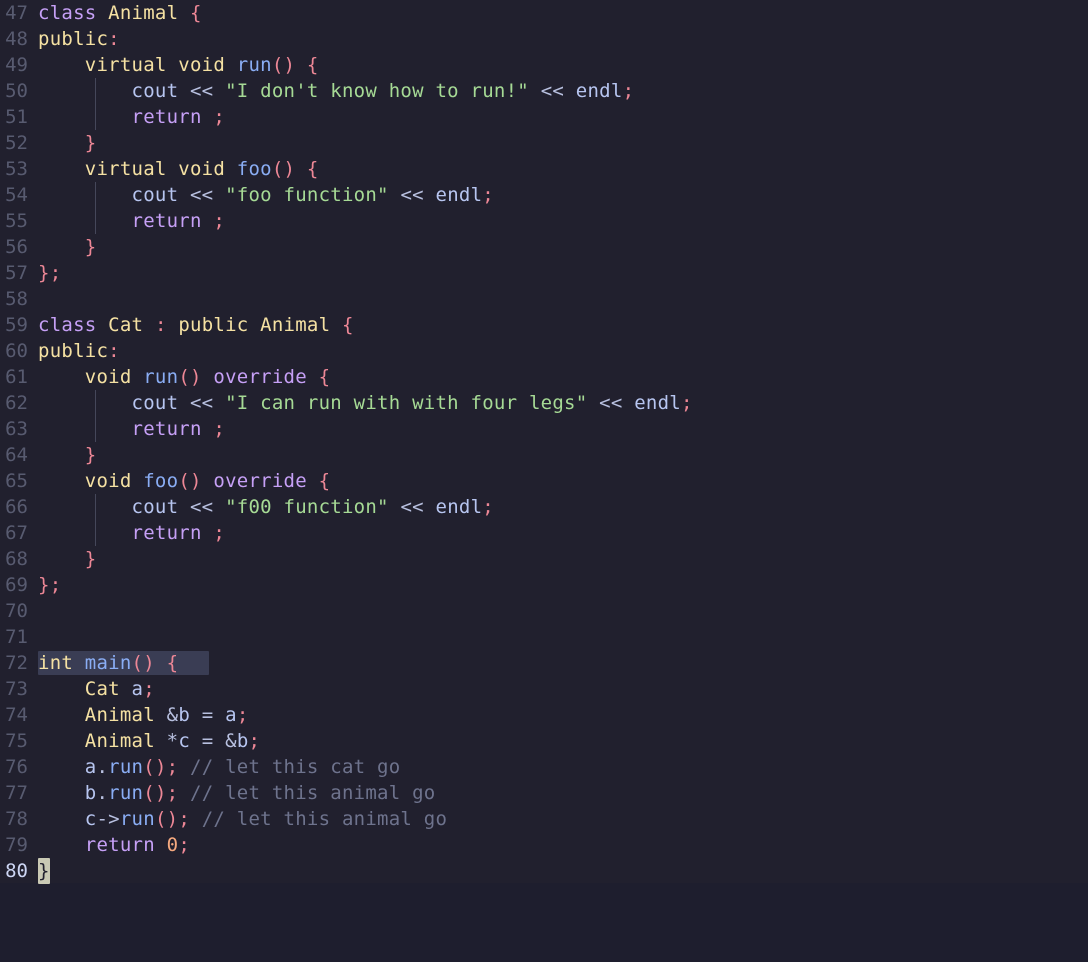 The image size is (1088, 962). What do you see at coordinates (16, 429) in the screenshot?
I see `line-number: 63` at bounding box center [16, 429].